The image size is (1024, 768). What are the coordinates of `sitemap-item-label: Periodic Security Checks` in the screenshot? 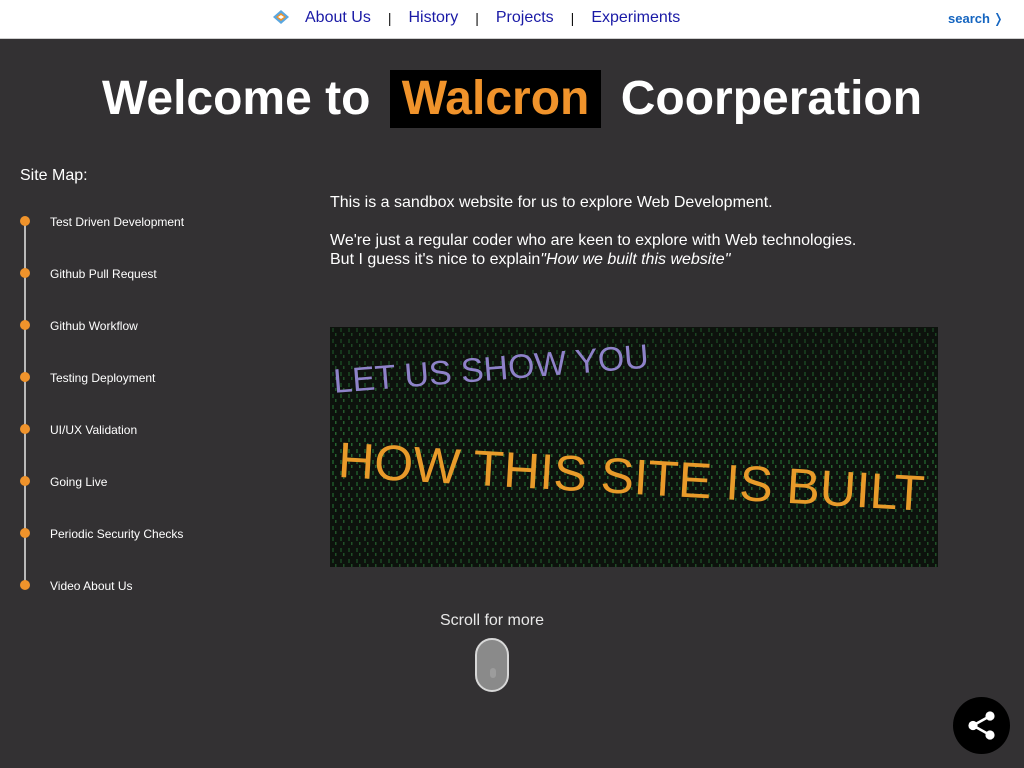 It's located at (117, 534).